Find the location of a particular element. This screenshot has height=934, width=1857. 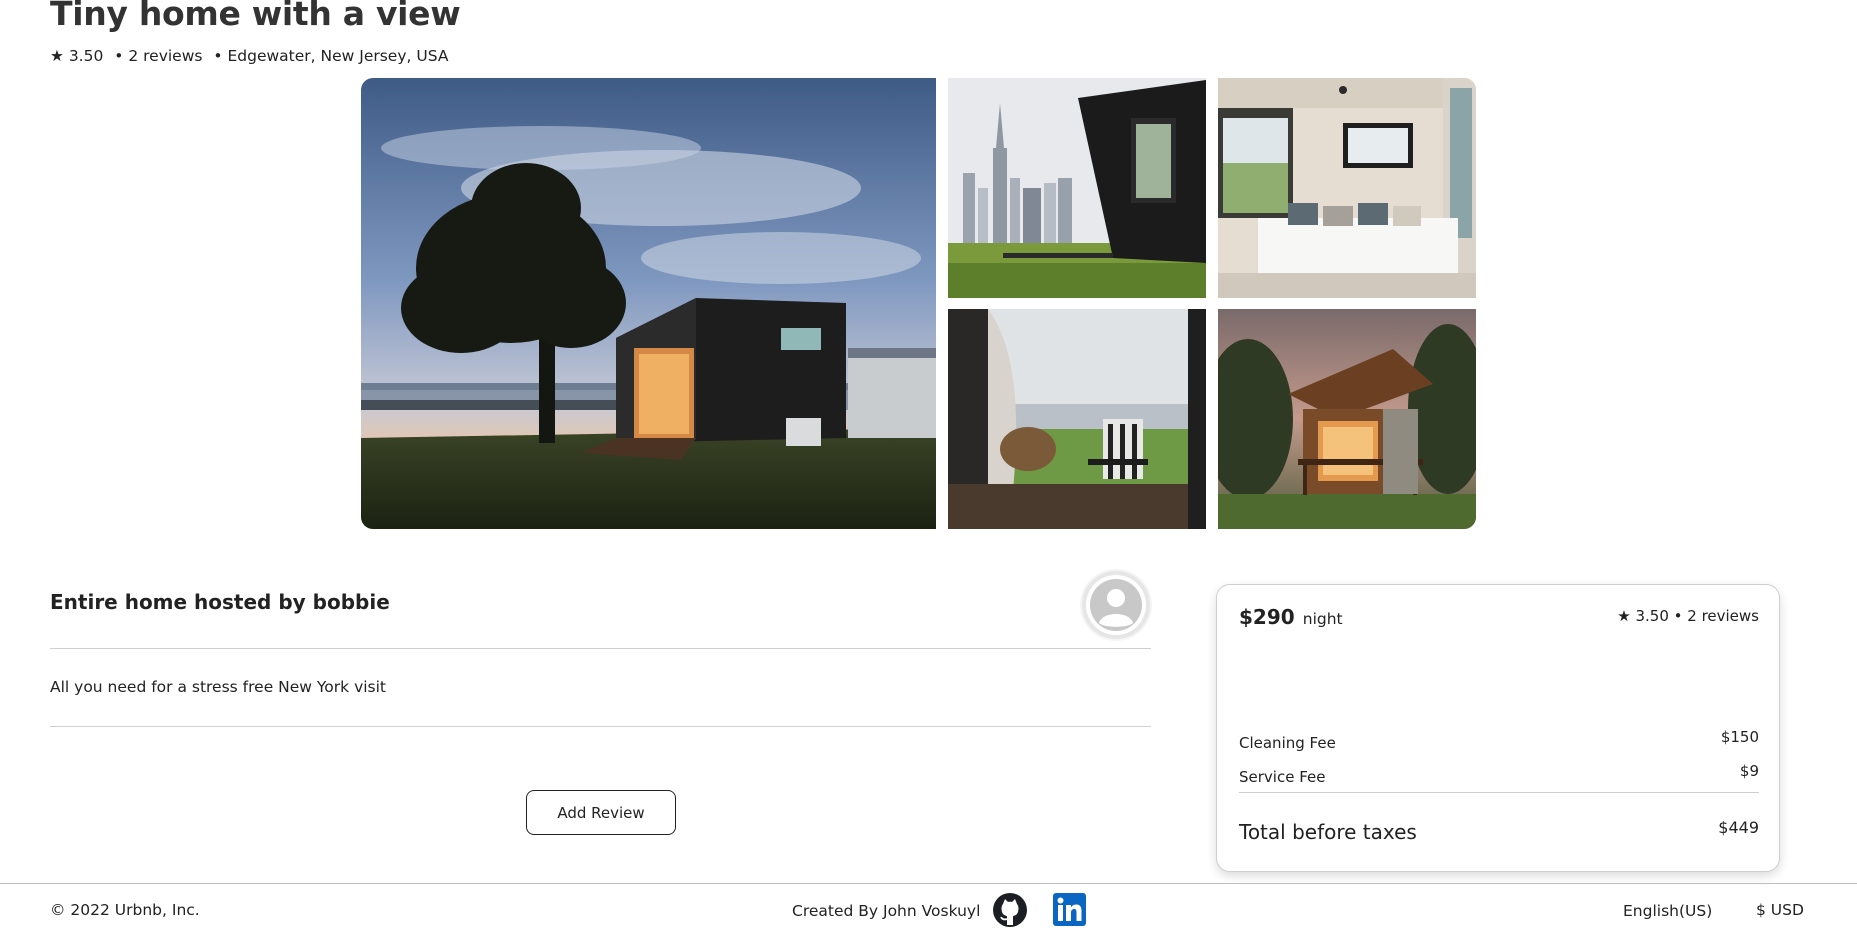

listing-reviews: • 2 reviews is located at coordinates (158, 56).